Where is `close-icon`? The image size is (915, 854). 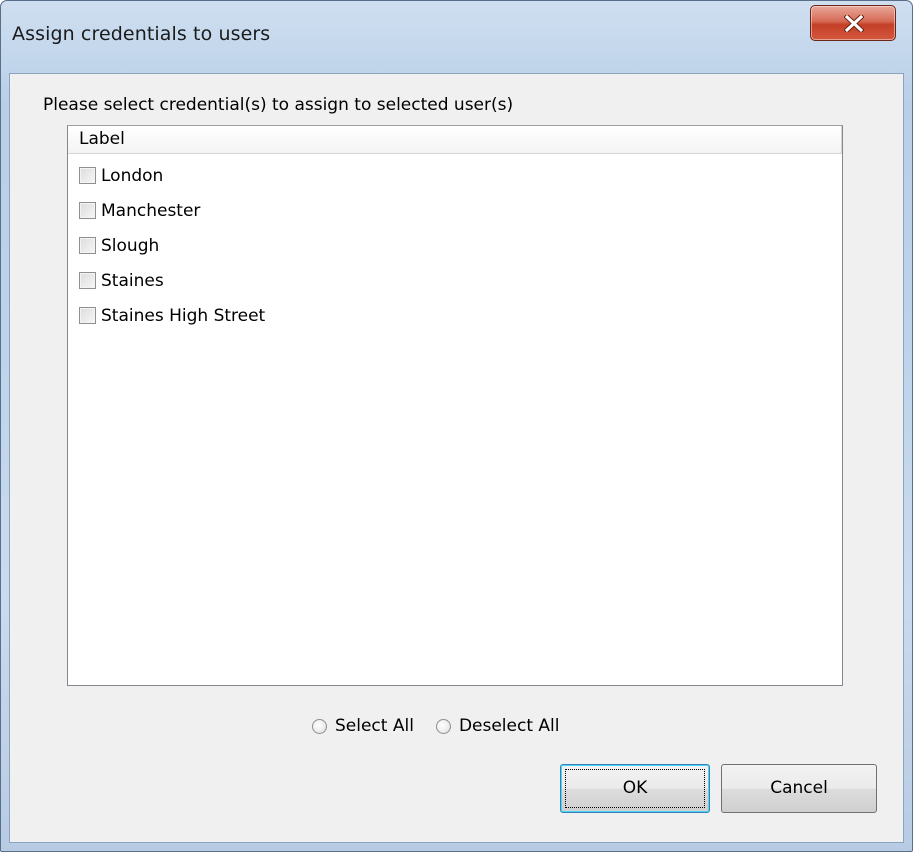 close-icon is located at coordinates (854, 23).